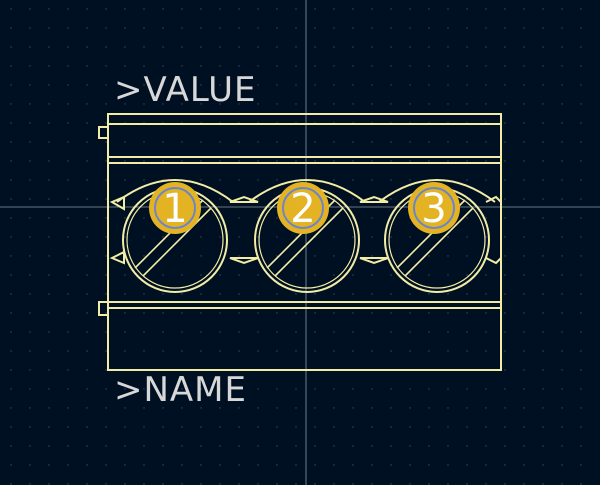 The height and width of the screenshot is (485, 600). I want to click on pad-number-label: 1, so click(174, 209).